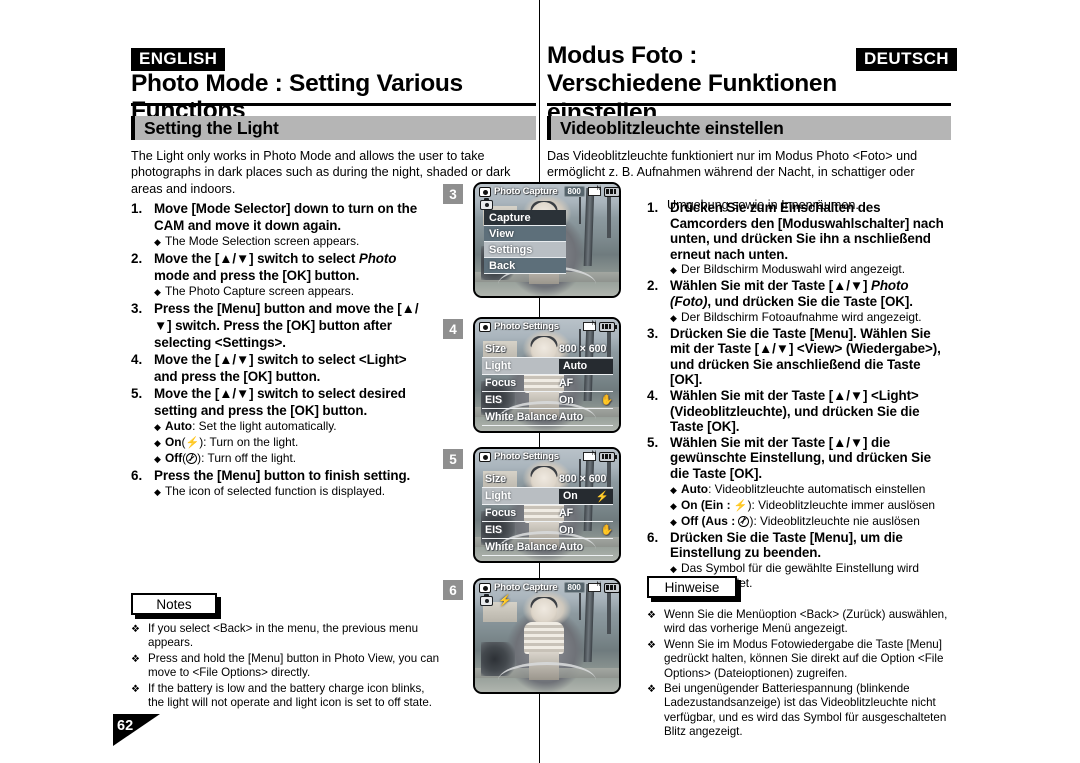 Image resolution: width=1080 pixels, height=763 pixels. I want to click on setting-value: AF, so click(566, 513).